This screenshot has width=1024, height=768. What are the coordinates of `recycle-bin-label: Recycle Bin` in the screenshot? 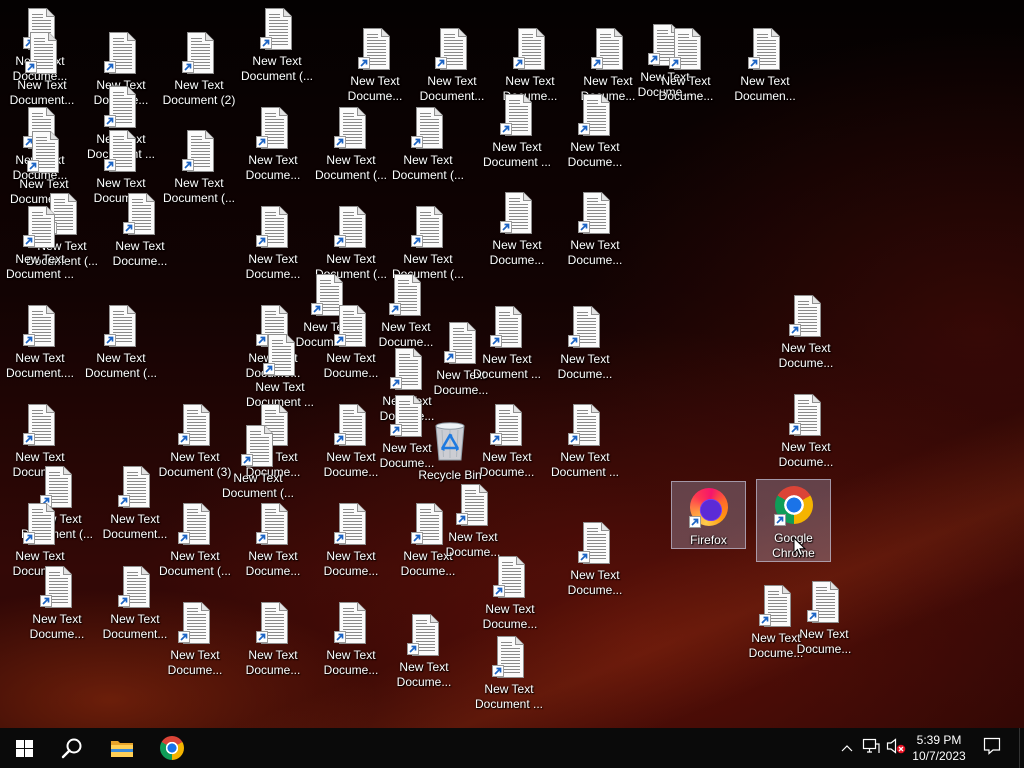 It's located at (450, 475).